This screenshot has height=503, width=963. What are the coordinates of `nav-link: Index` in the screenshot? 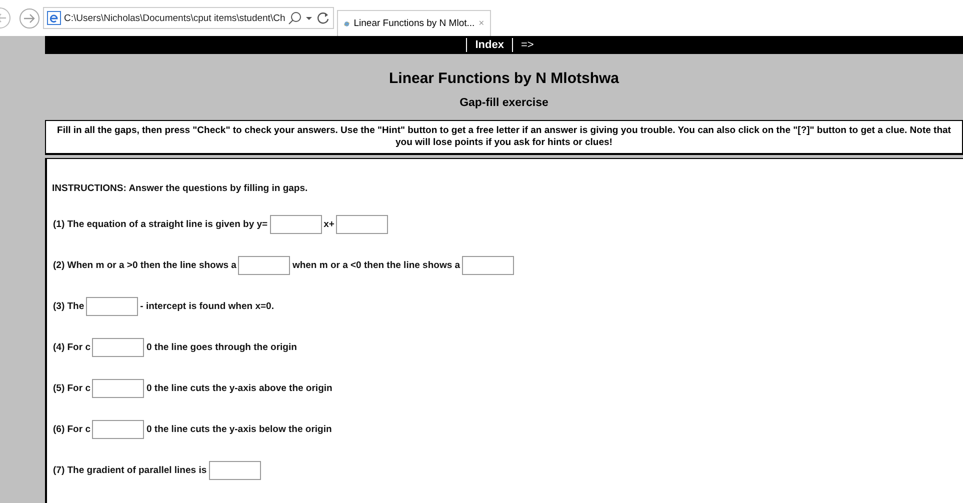 It's located at (489, 45).